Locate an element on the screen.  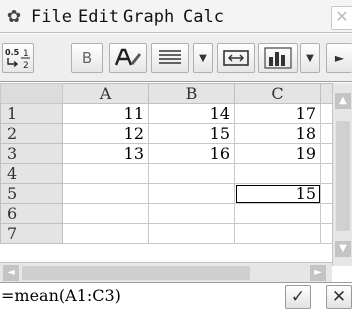
align-button is located at coordinates (170, 58).